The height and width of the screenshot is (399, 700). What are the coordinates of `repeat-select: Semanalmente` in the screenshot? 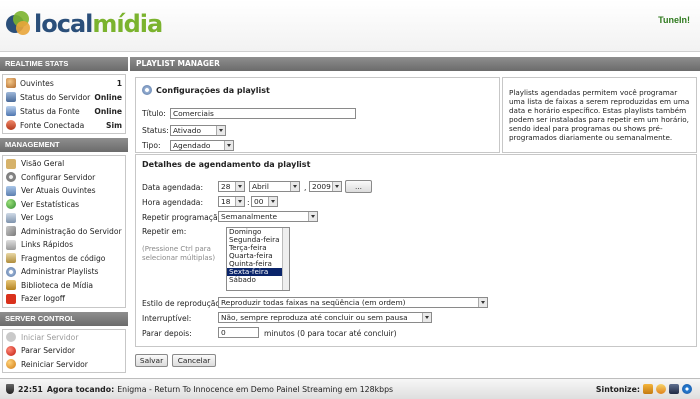 It's located at (268, 216).